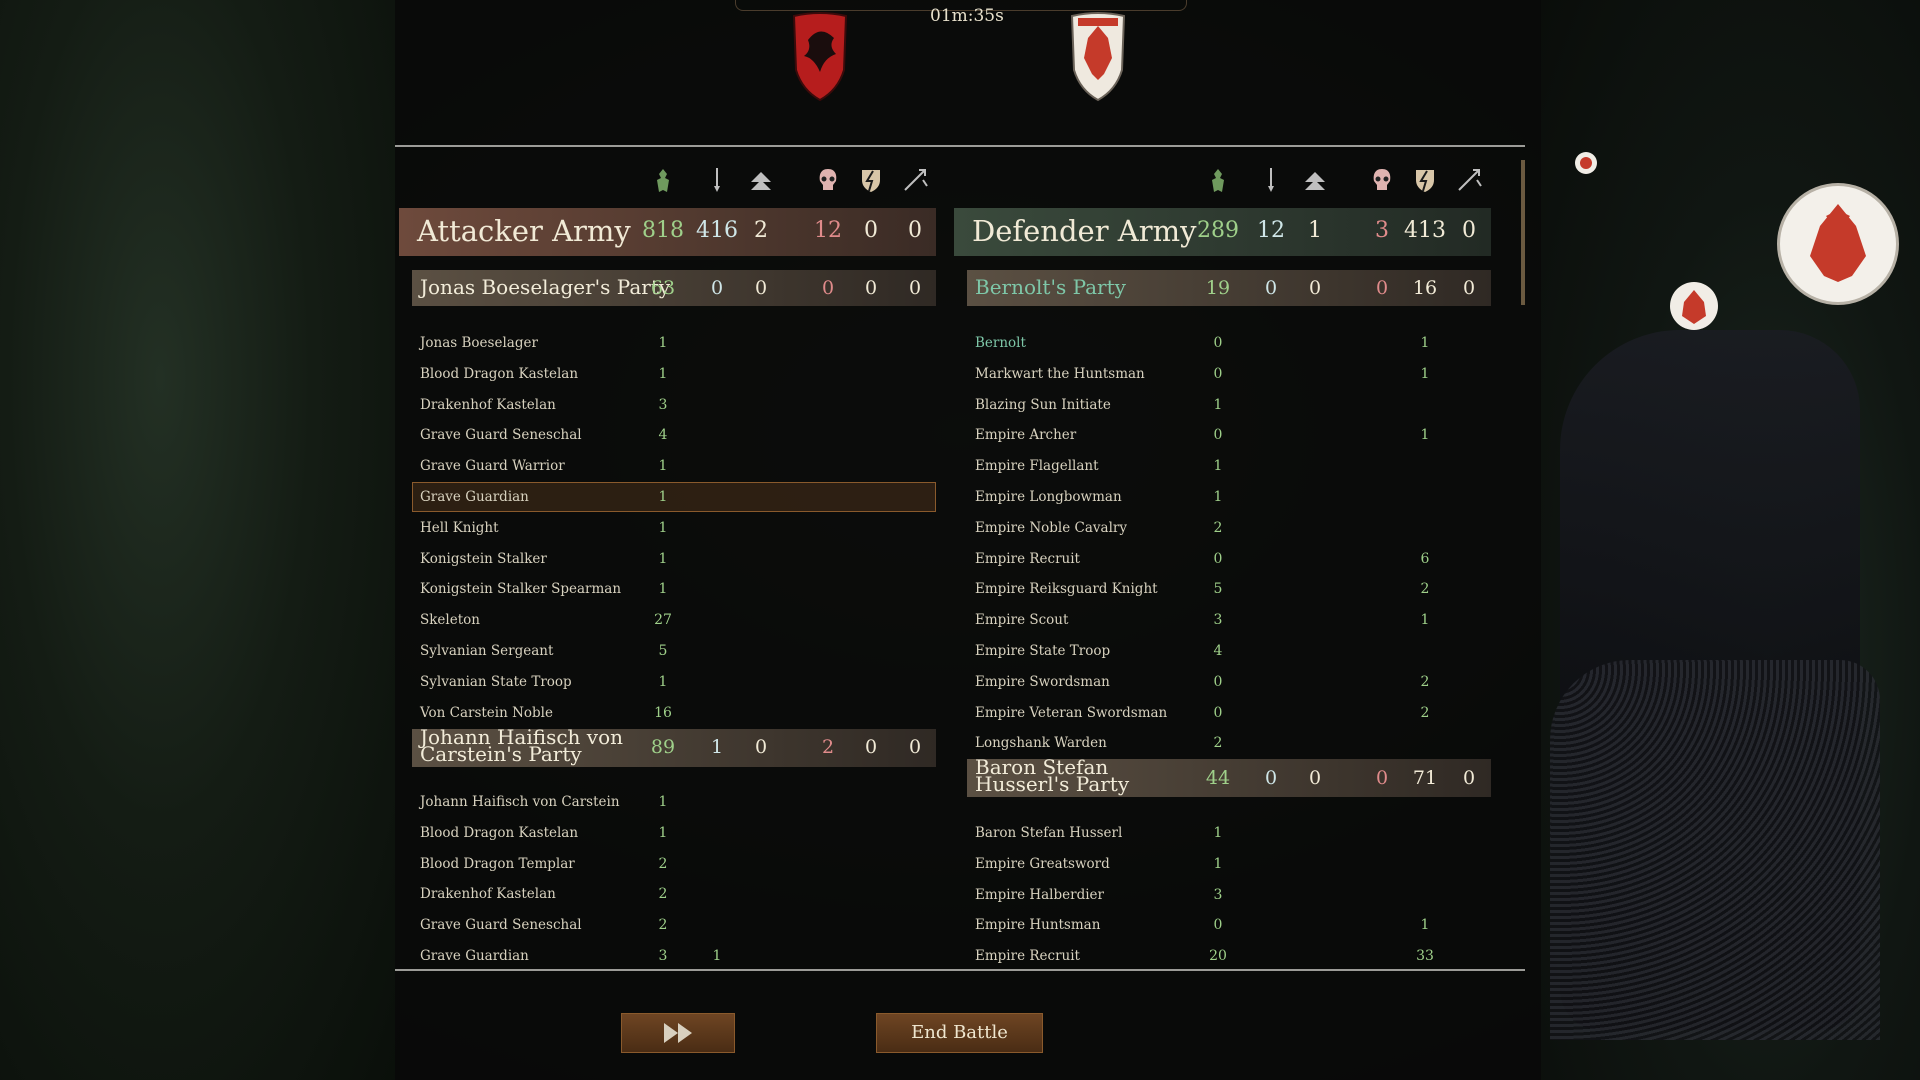  What do you see at coordinates (1037, 925) in the screenshot?
I see `unit-name: Empire Huntsman` at bounding box center [1037, 925].